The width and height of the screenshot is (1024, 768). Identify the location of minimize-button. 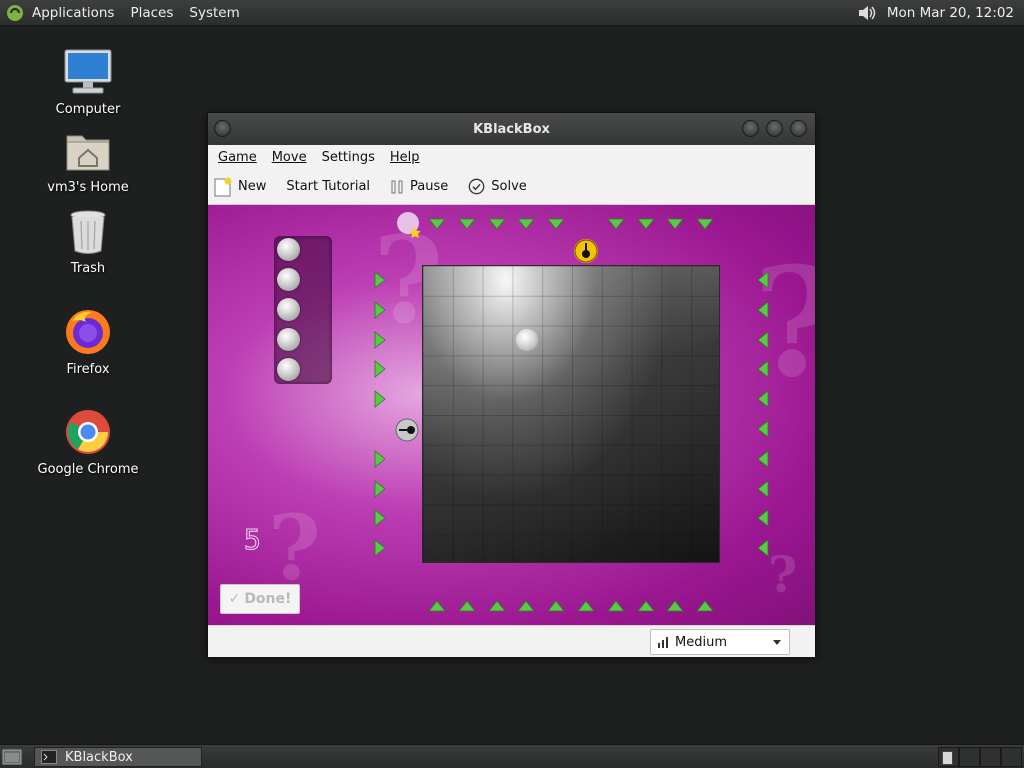
(750, 128).